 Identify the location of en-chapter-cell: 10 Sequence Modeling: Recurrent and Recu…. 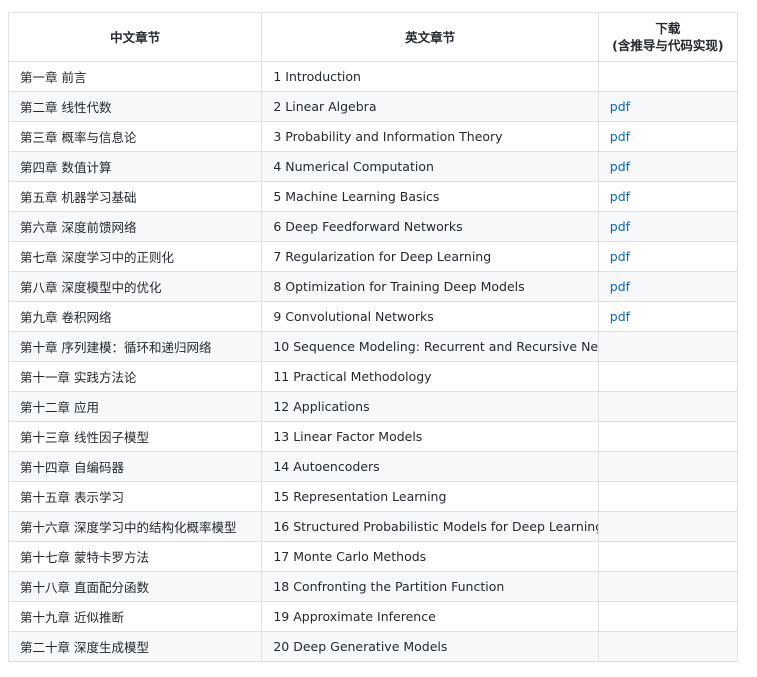
(430, 346).